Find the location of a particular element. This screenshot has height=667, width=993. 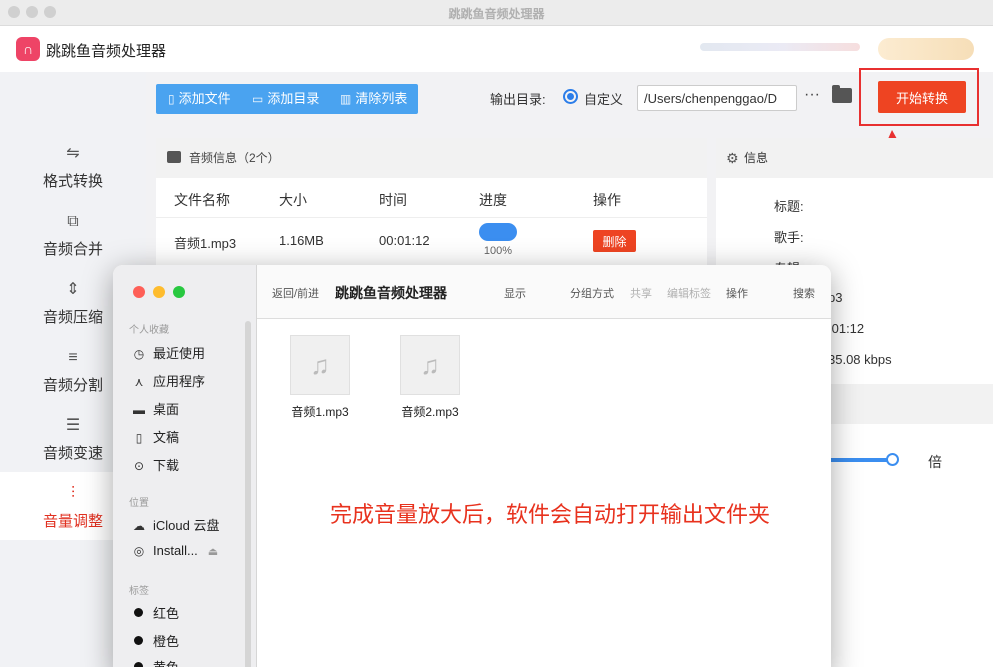

window-title: 跳跳鱼音频处理器 is located at coordinates (496, 14).